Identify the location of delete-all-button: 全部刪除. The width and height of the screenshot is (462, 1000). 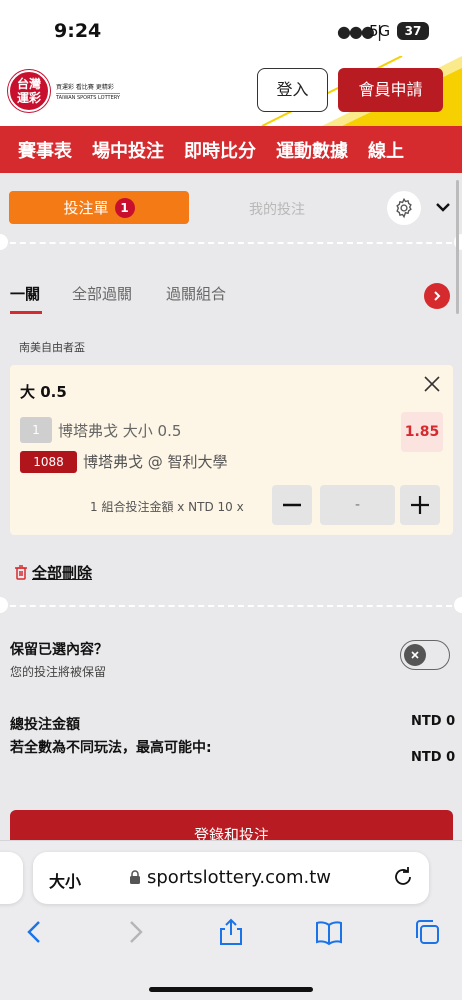
(53, 572).